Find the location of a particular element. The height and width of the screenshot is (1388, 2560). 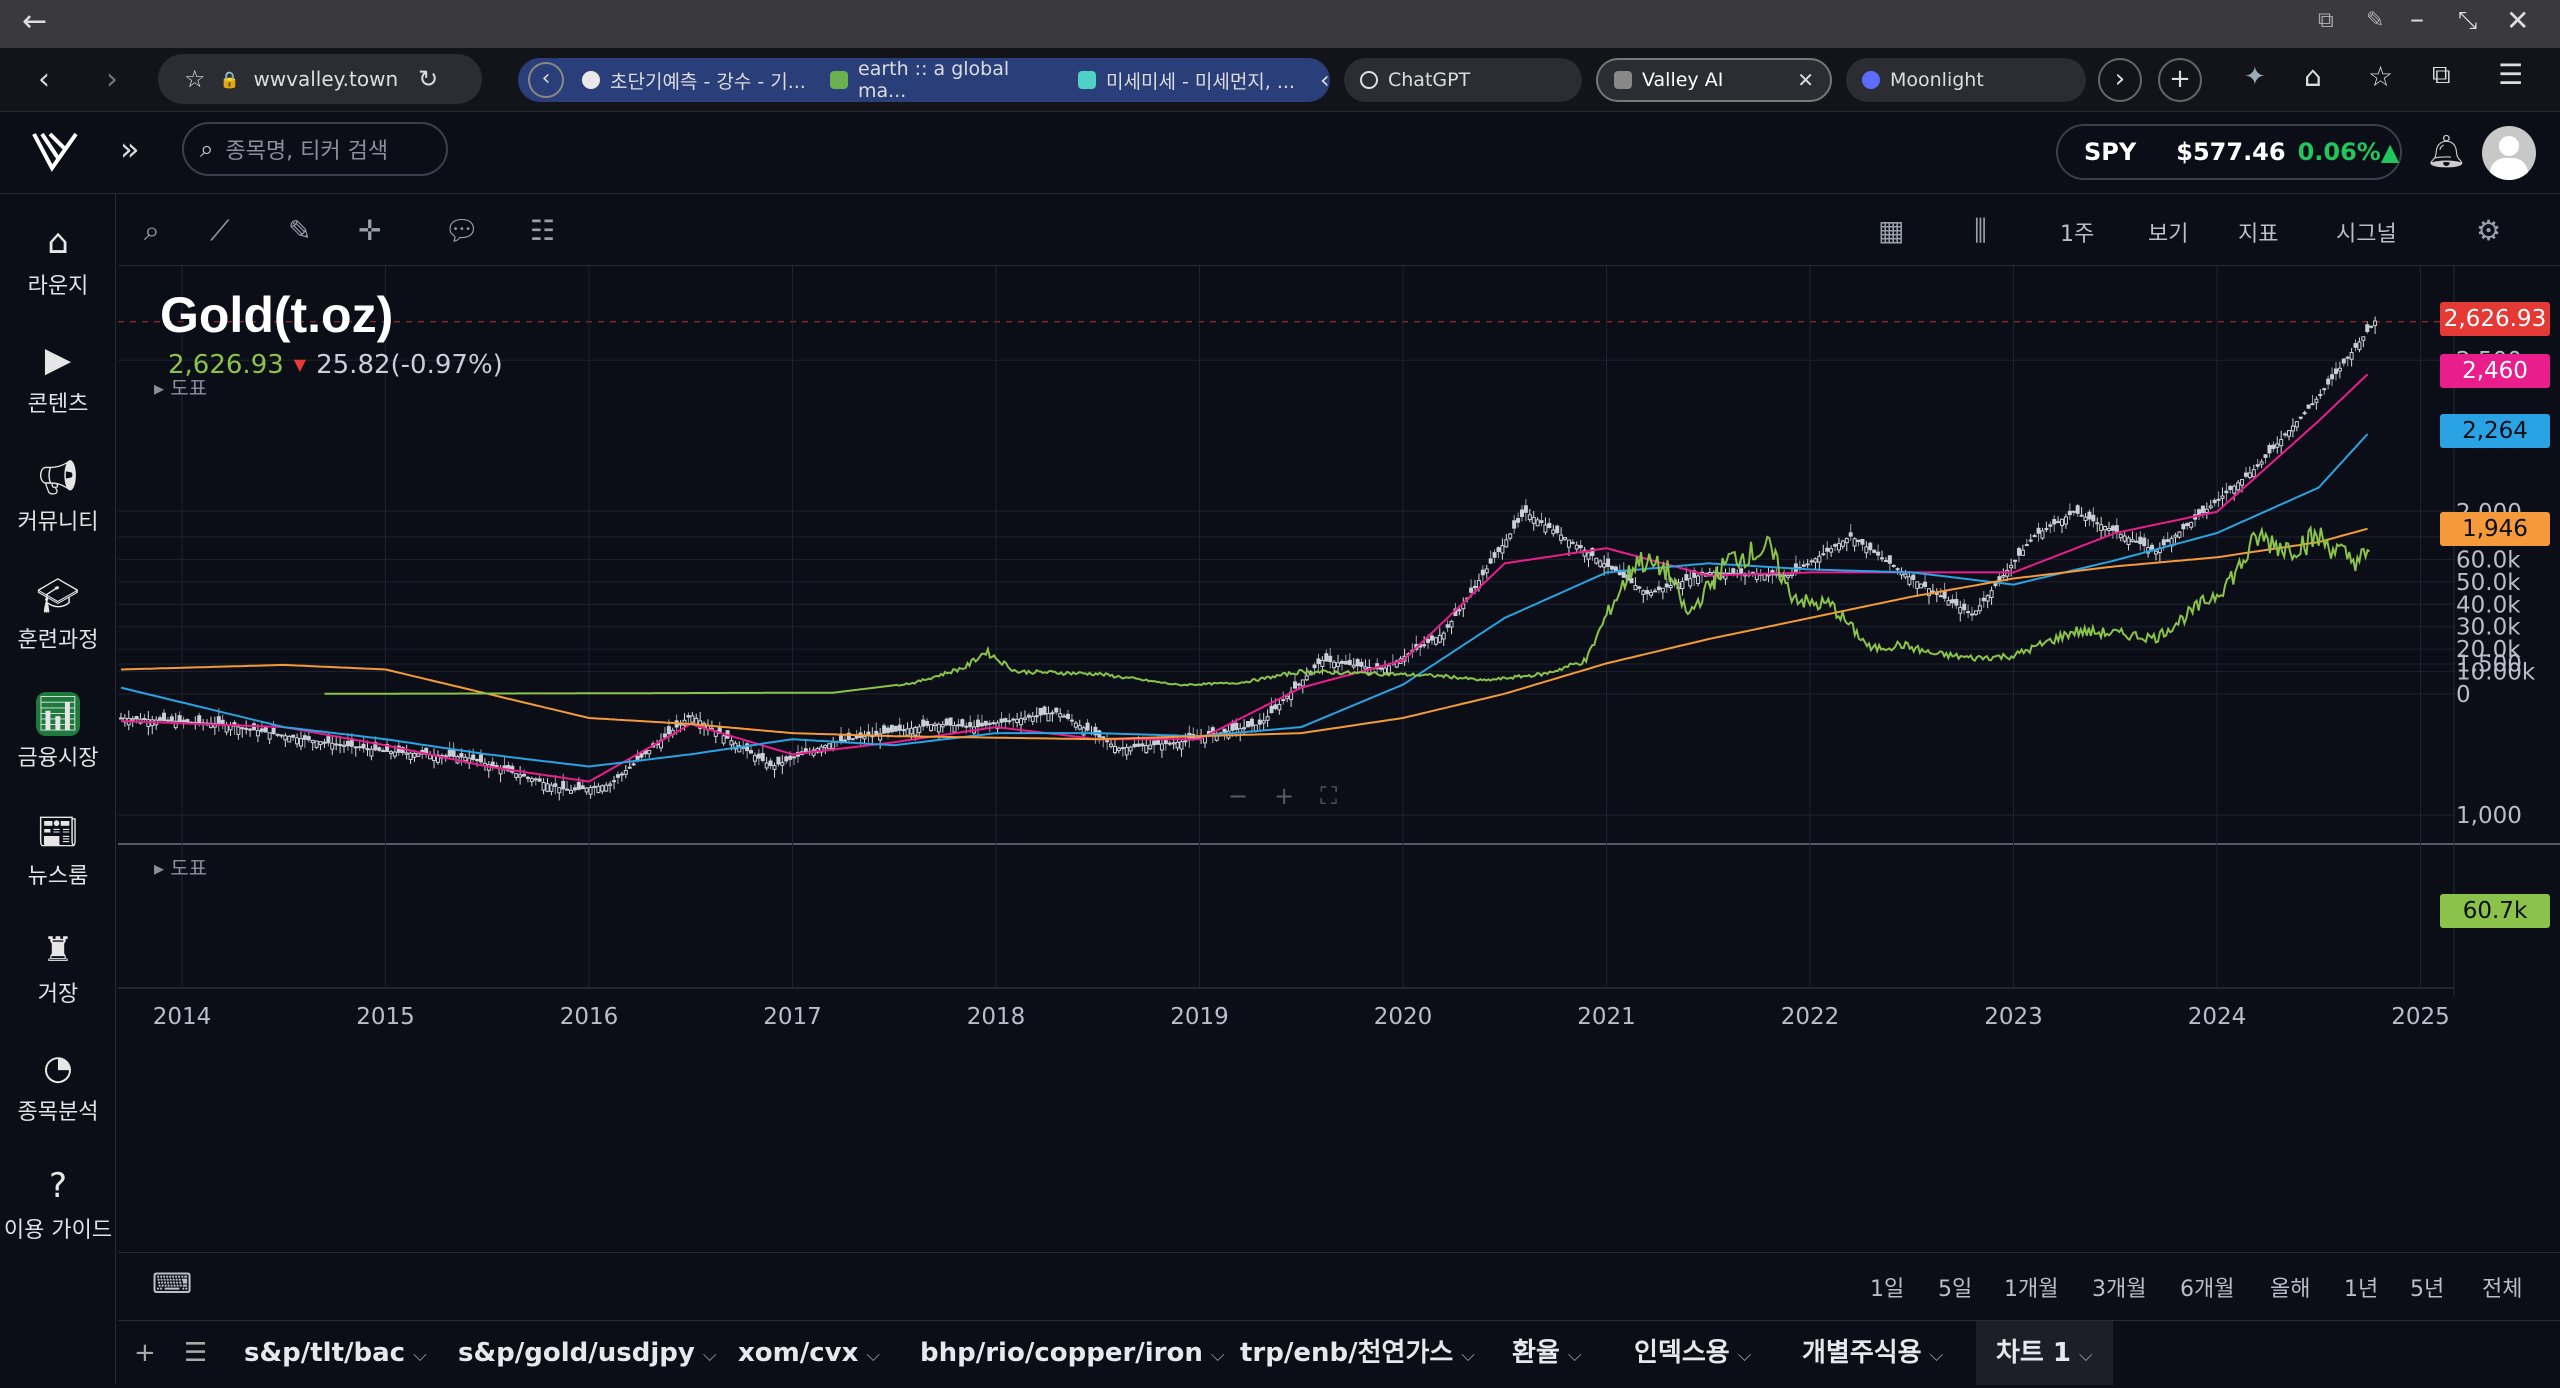

star-icon: ☆ is located at coordinates (195, 79).